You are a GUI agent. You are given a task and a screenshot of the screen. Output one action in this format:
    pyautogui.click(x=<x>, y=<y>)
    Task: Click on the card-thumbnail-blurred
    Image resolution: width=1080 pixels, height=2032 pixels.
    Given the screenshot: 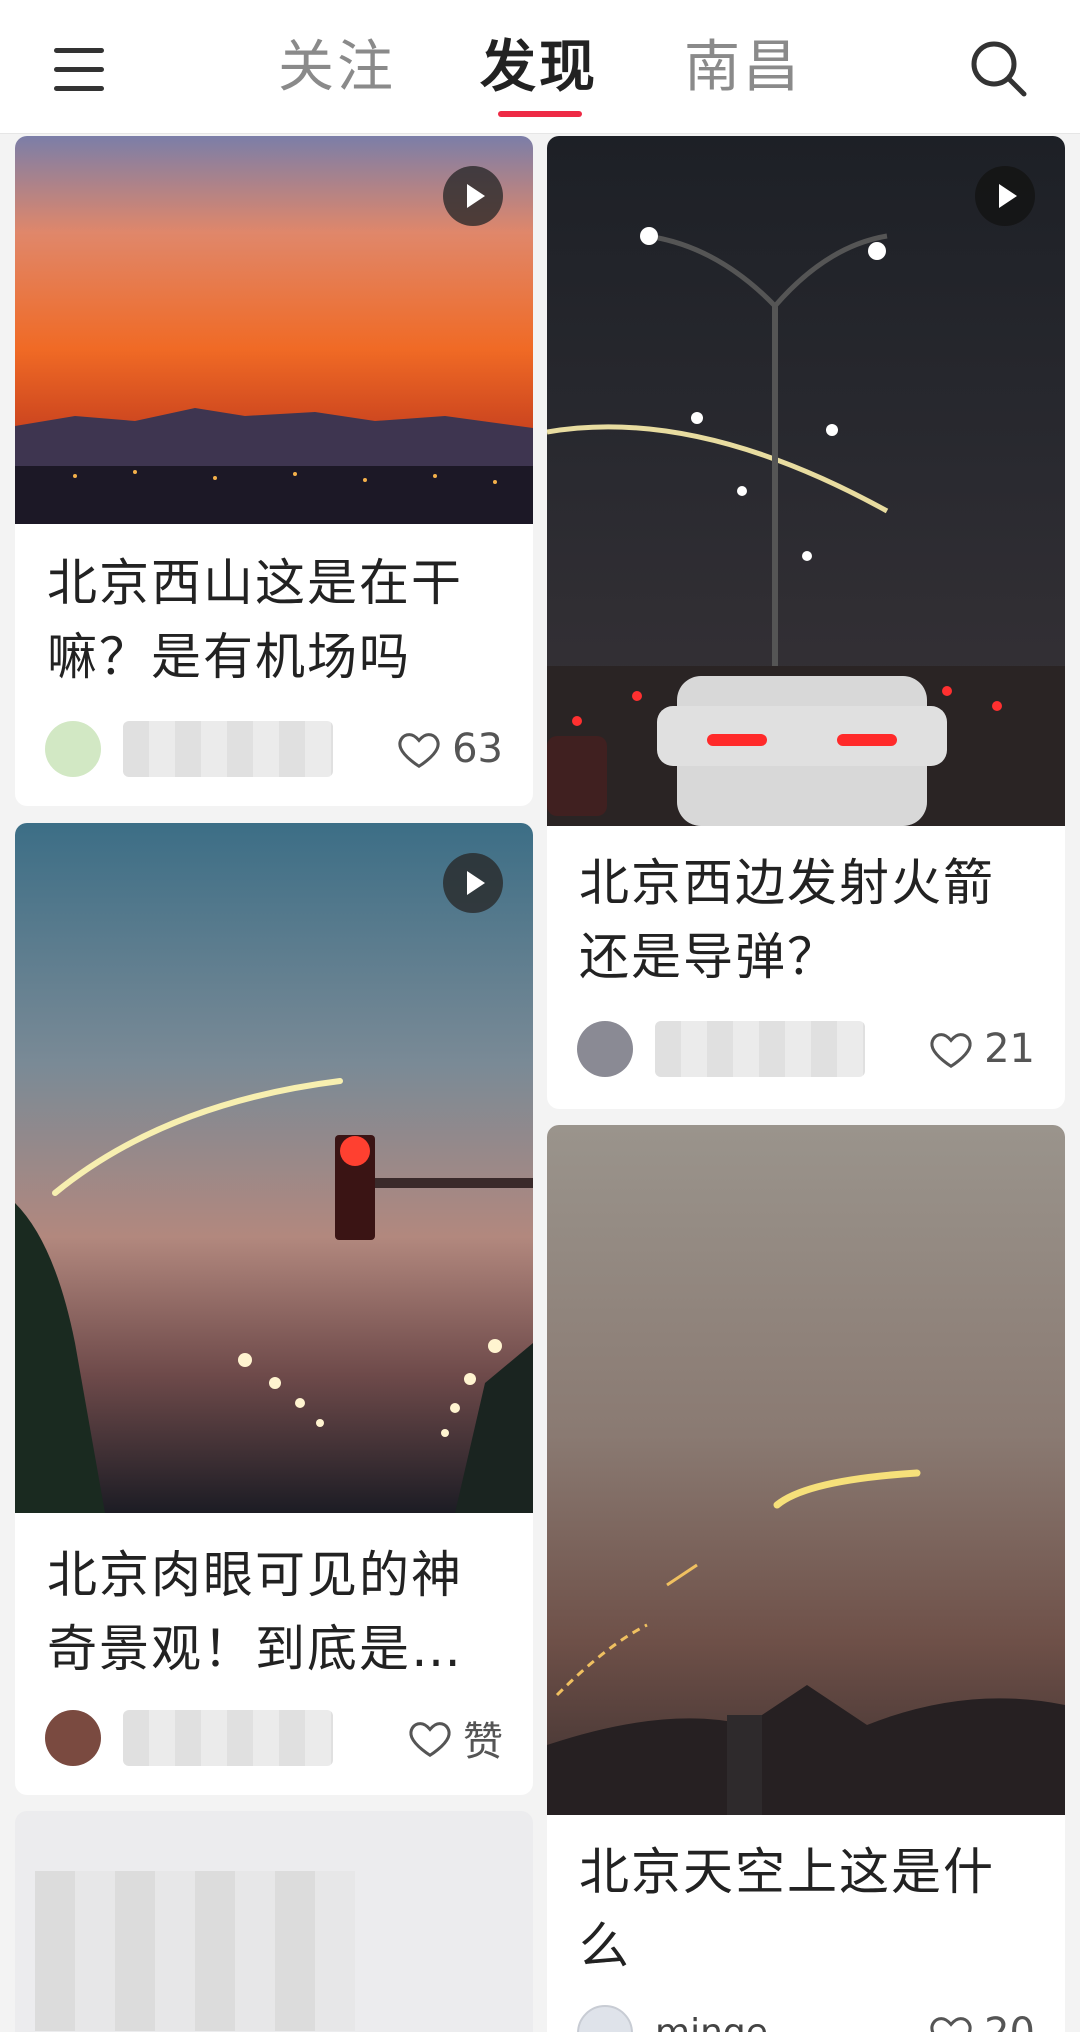 What is the action you would take?
    pyautogui.click(x=195, y=1951)
    